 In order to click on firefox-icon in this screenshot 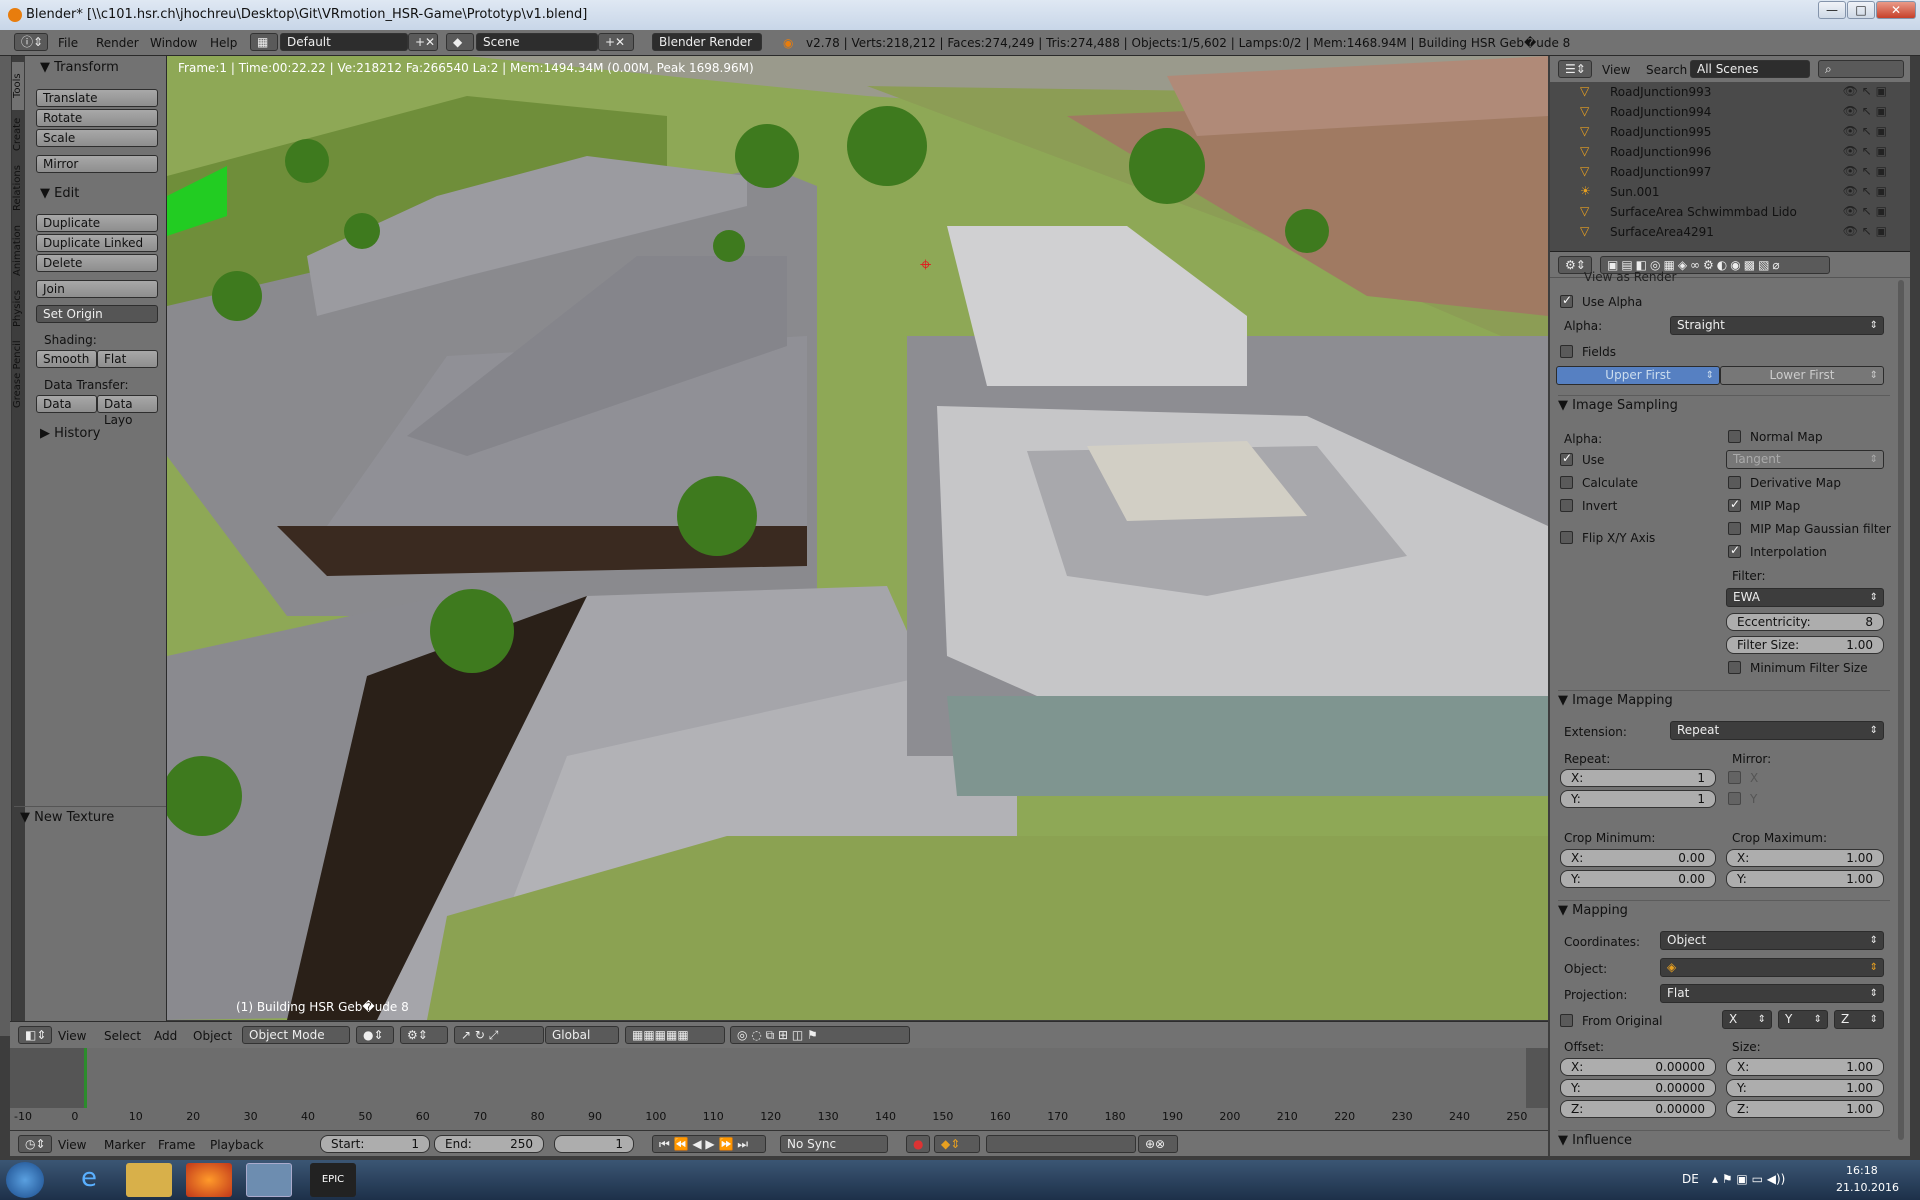, I will do `click(209, 1180)`.